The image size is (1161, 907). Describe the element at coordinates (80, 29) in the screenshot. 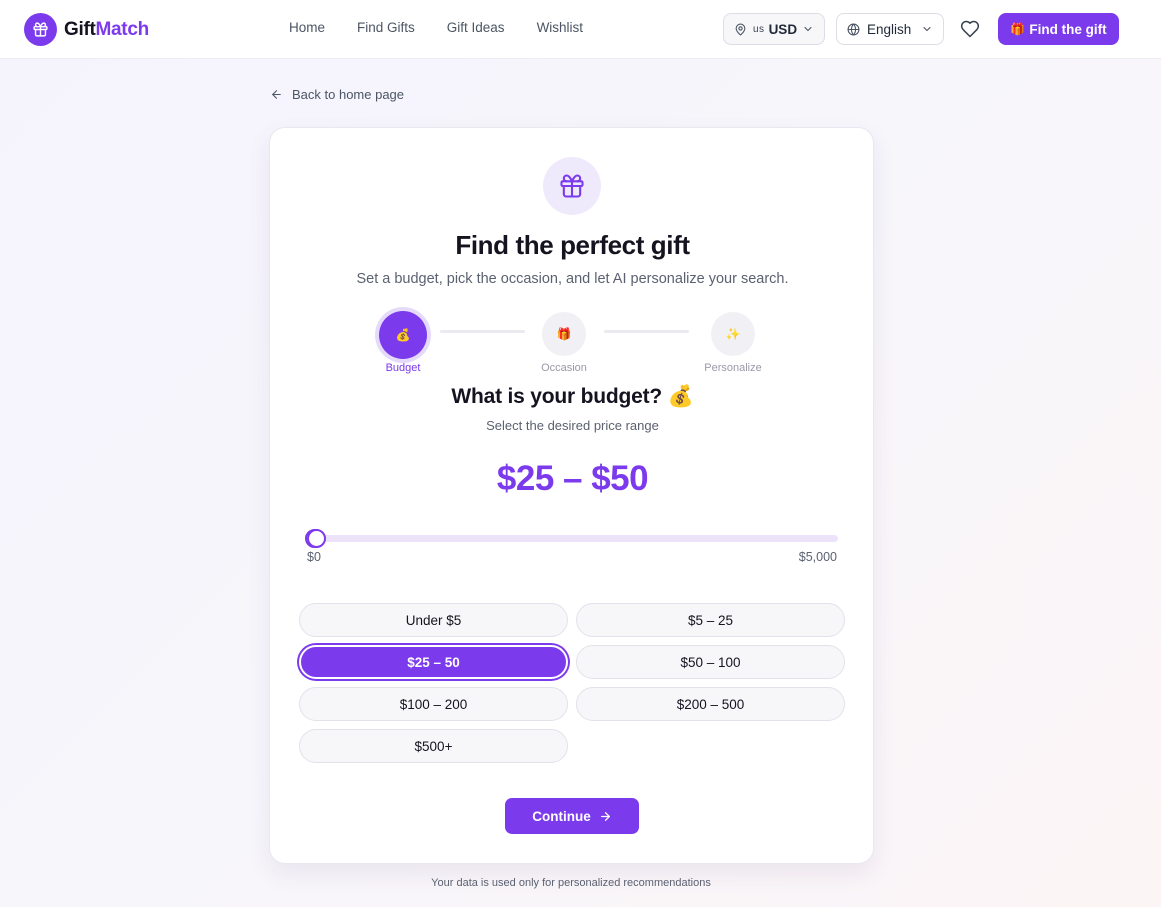

I see `brand-name-part1: Gift` at that location.